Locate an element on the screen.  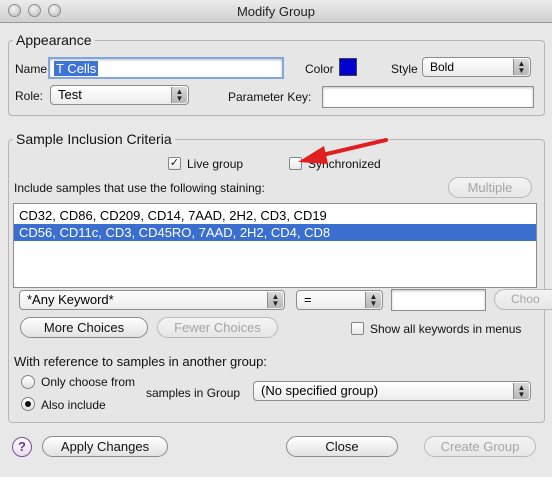
appearance-legend: Appearance is located at coordinates (54, 40).